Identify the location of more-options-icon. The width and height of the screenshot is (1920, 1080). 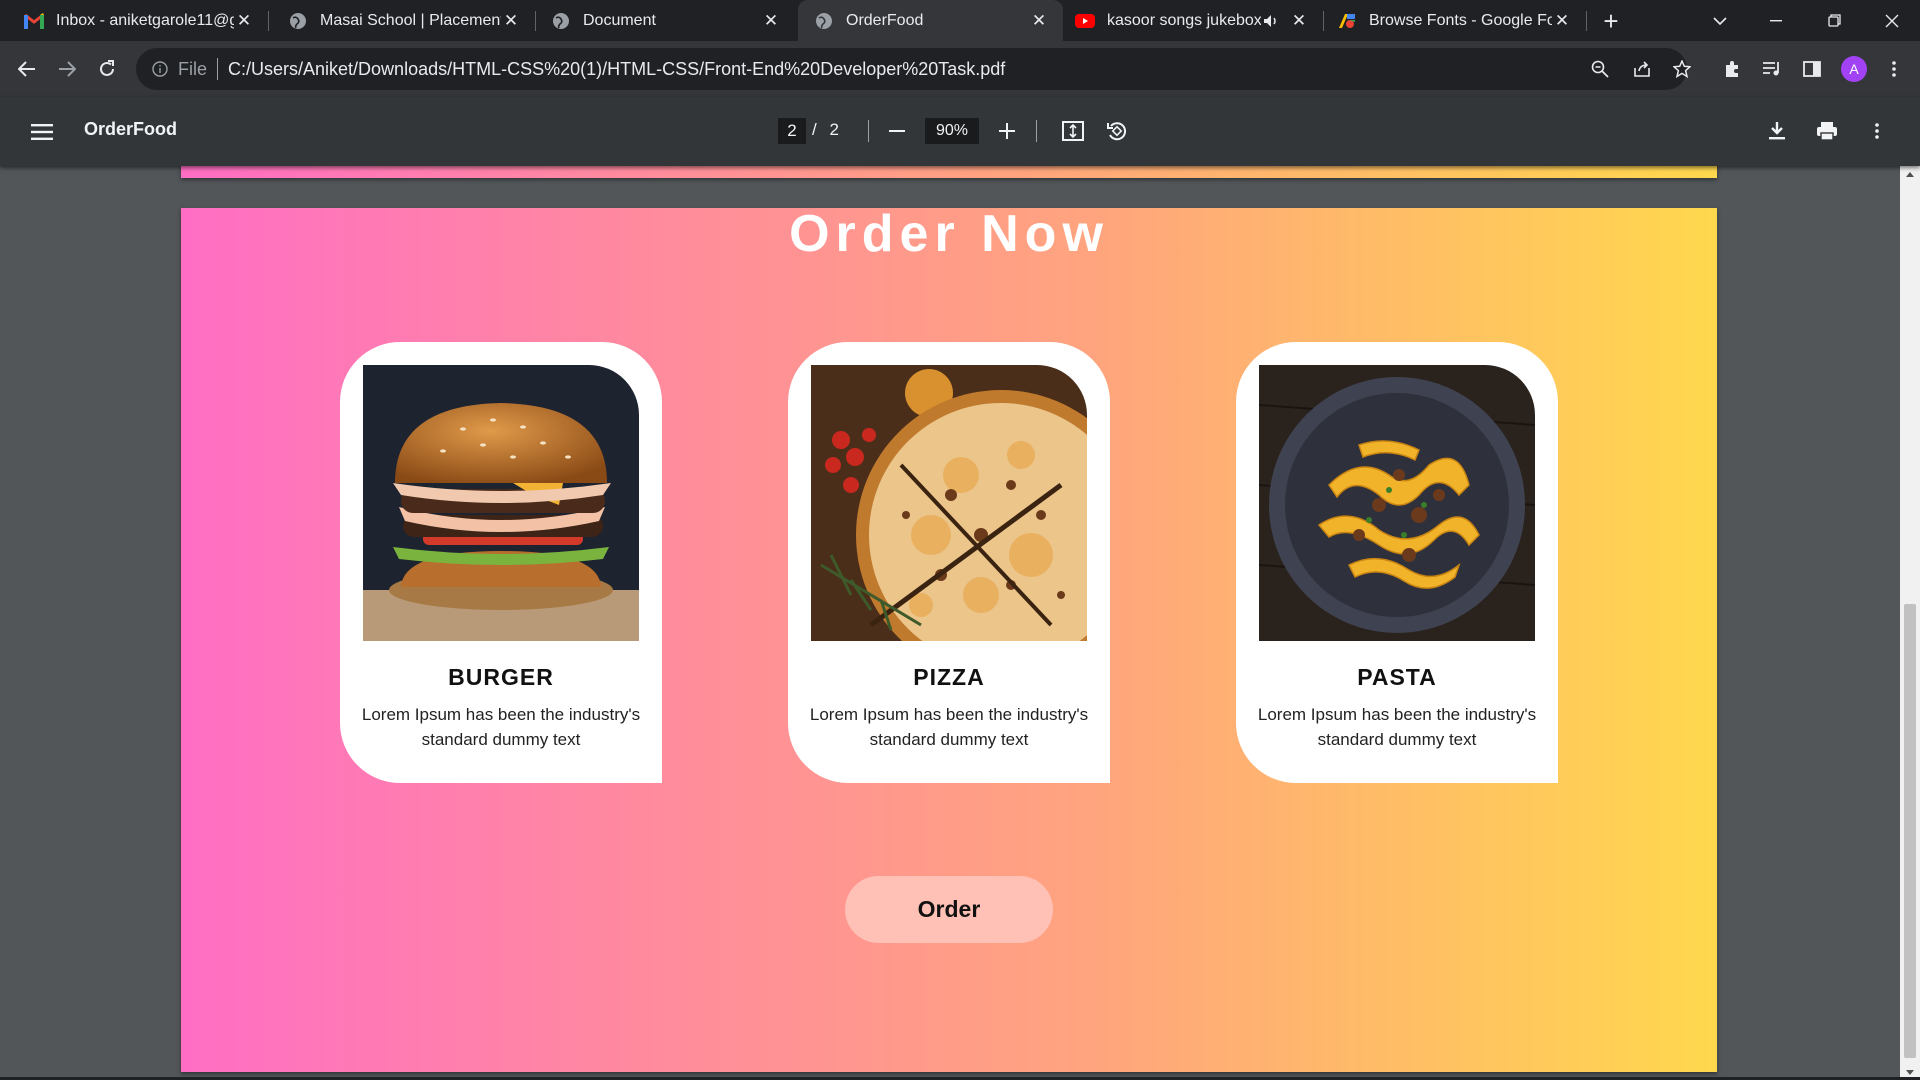
(1877, 131).